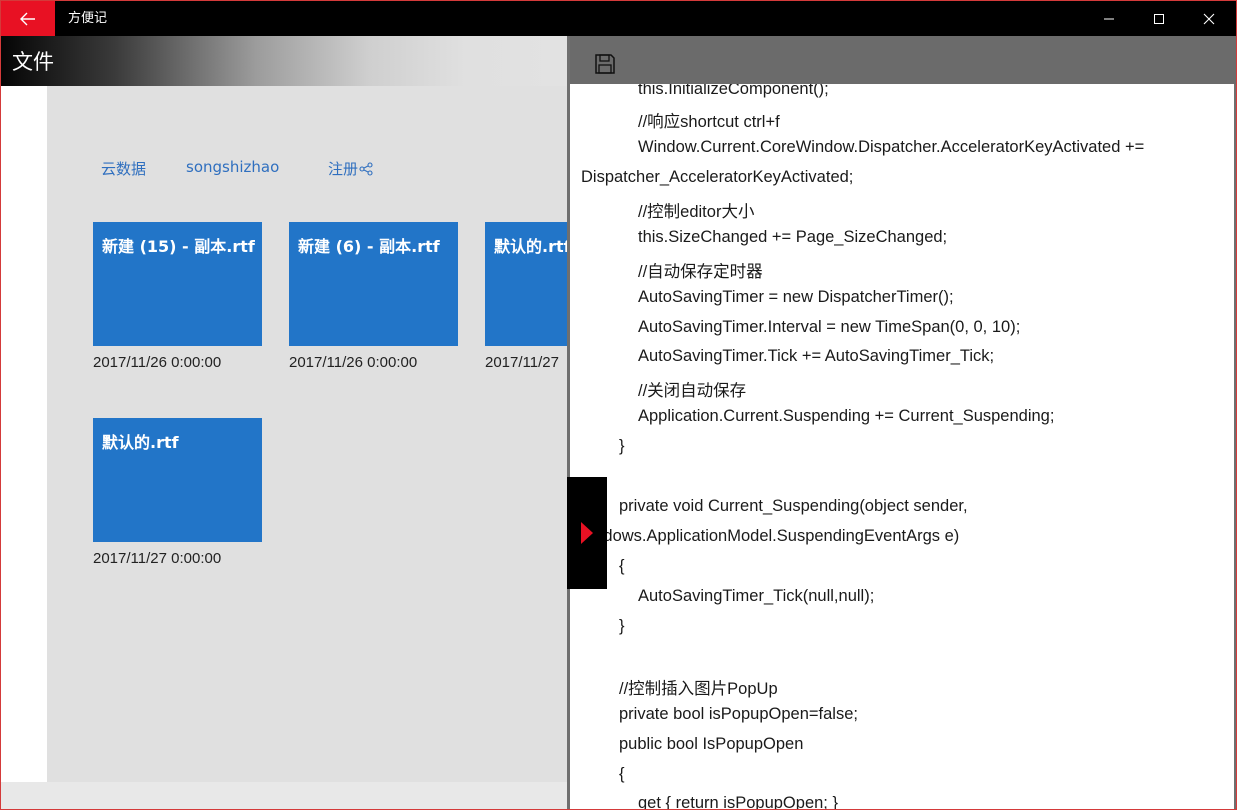  I want to click on back-button, so click(28, 18).